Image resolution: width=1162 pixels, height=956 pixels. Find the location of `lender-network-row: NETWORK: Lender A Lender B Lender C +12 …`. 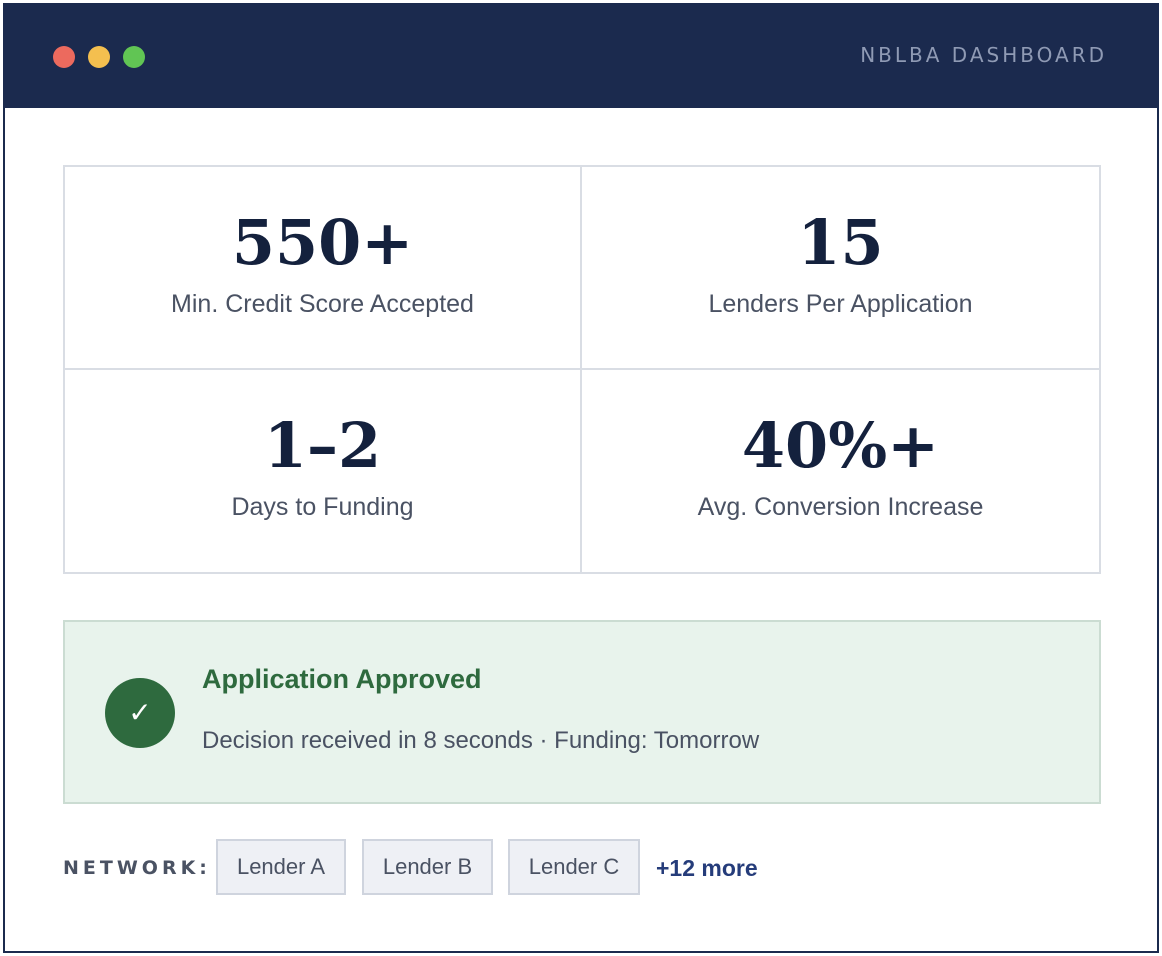

lender-network-row: NETWORK: Lender A Lender B Lender C +12 … is located at coordinates (583, 868).